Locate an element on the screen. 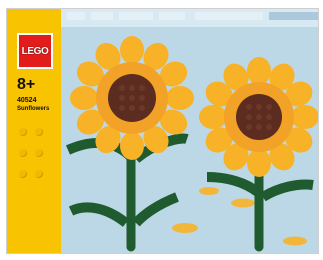 The height and width of the screenshot is (260, 323). right-leaf is located at coordinates (287, 190).